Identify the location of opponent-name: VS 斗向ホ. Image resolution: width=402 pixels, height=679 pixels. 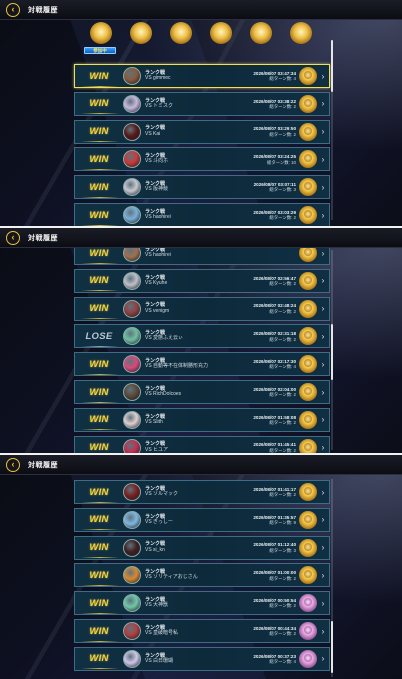
(157, 161).